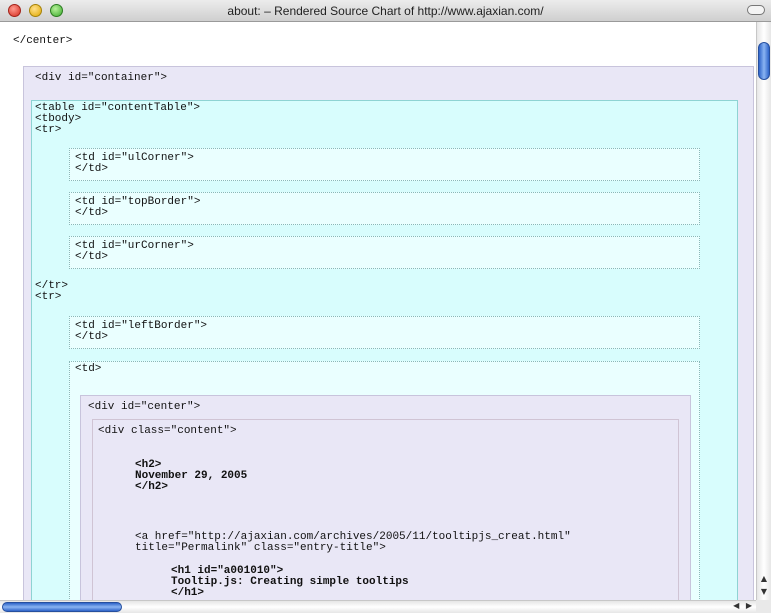 The width and height of the screenshot is (771, 613). Describe the element at coordinates (152, 487) in the screenshot. I see `source-line-h2-close: </h2>` at that location.